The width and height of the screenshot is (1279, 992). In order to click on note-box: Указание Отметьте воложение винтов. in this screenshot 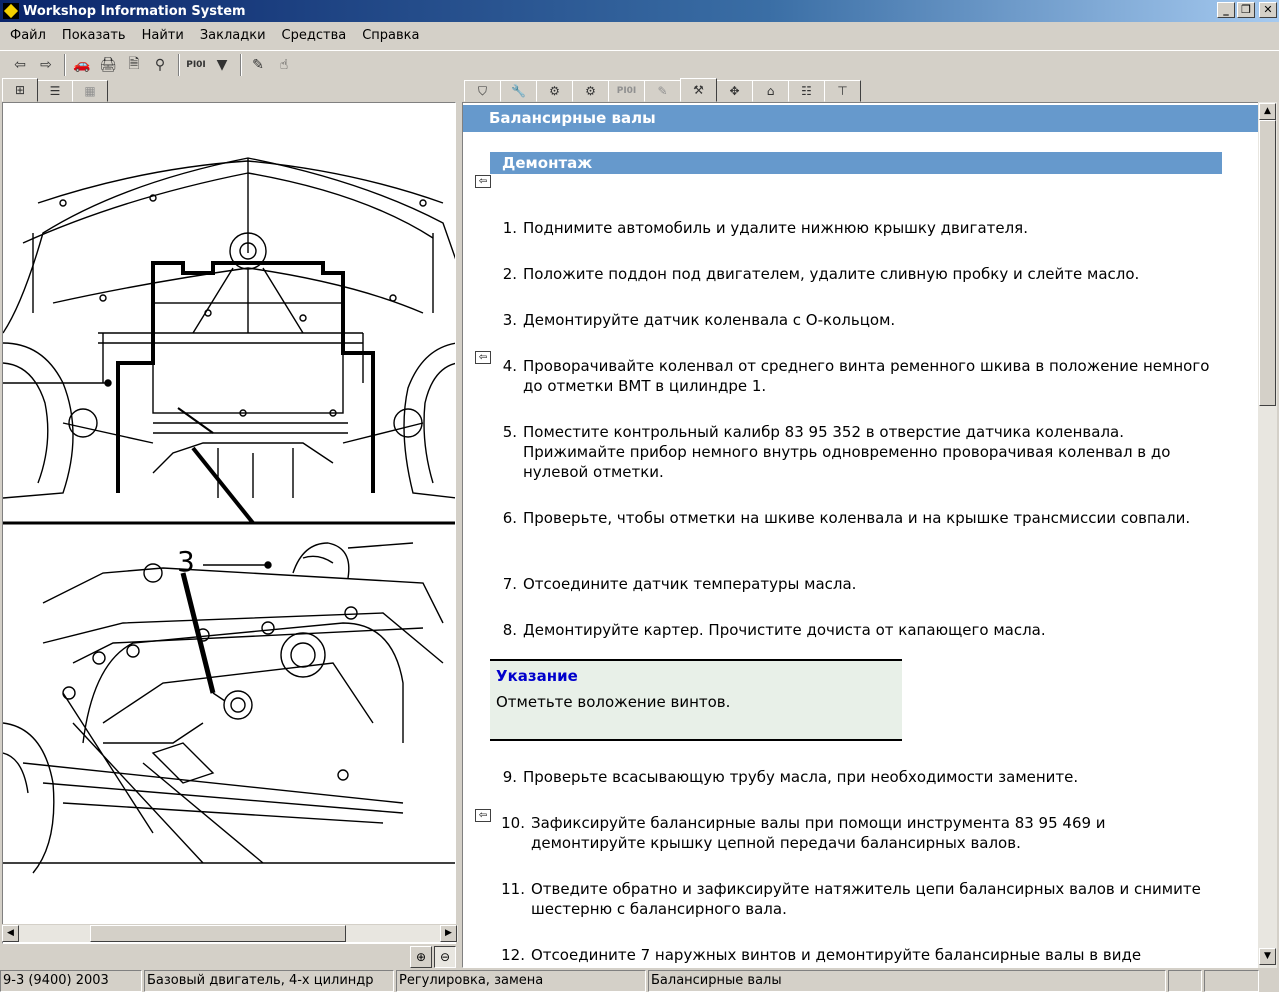, I will do `click(696, 700)`.